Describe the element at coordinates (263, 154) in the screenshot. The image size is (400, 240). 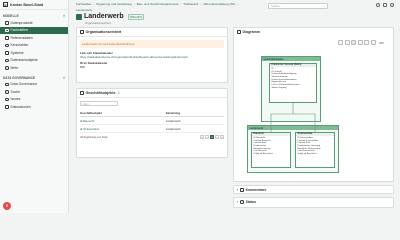
I see `entity-field: Gültig ab Beschluss` at that location.